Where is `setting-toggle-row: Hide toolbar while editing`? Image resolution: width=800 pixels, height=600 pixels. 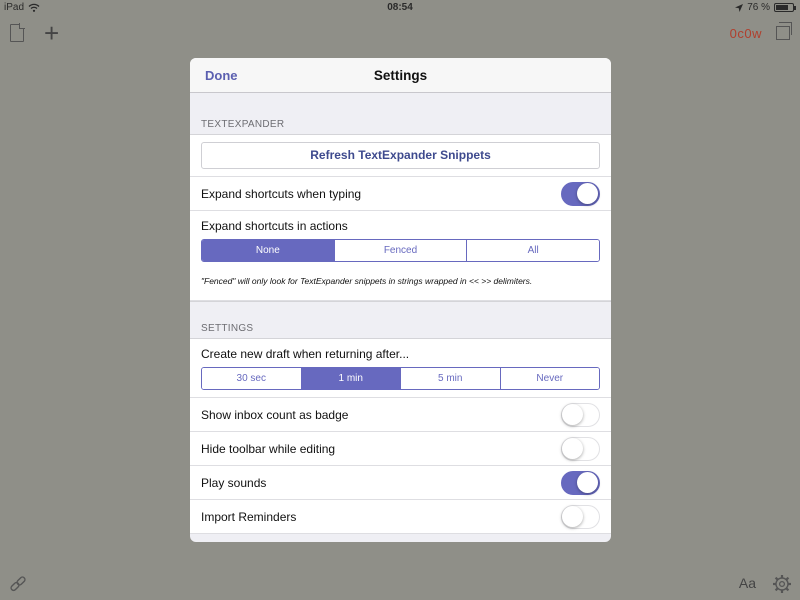
setting-toggle-row: Hide toolbar while editing is located at coordinates (400, 449).